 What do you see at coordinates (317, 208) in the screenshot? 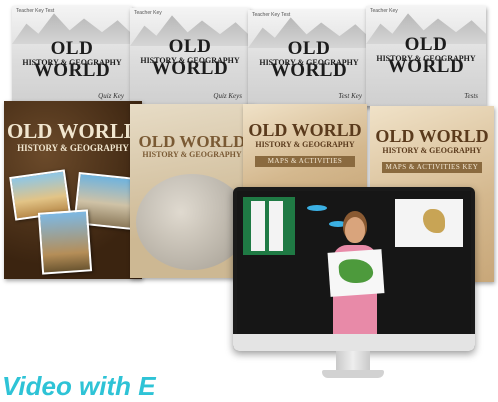
I see `fish-drawing` at bounding box center [317, 208].